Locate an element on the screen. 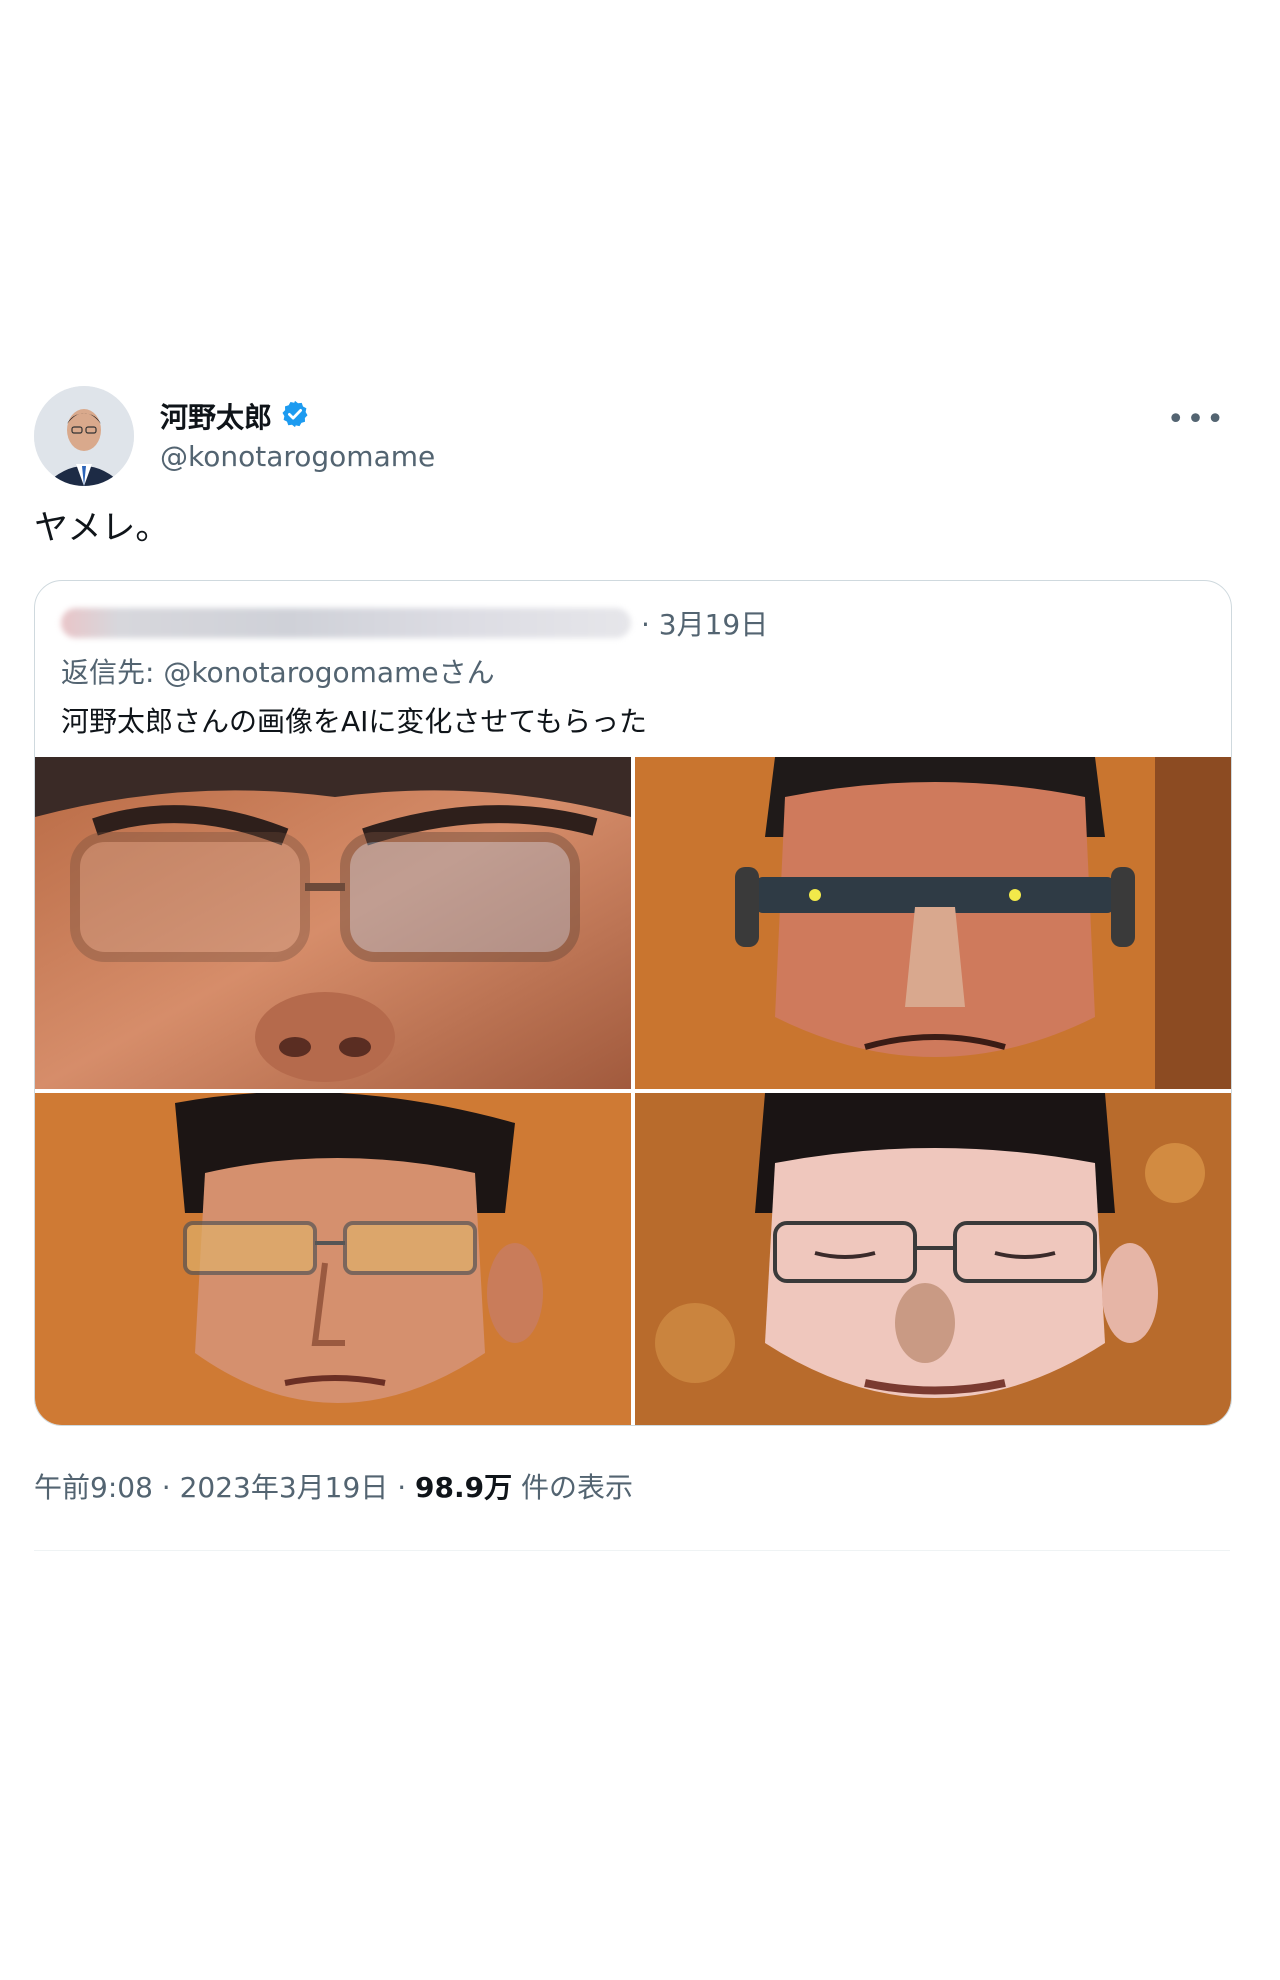 This screenshot has width=1280, height=1980. divider is located at coordinates (632, 1550).